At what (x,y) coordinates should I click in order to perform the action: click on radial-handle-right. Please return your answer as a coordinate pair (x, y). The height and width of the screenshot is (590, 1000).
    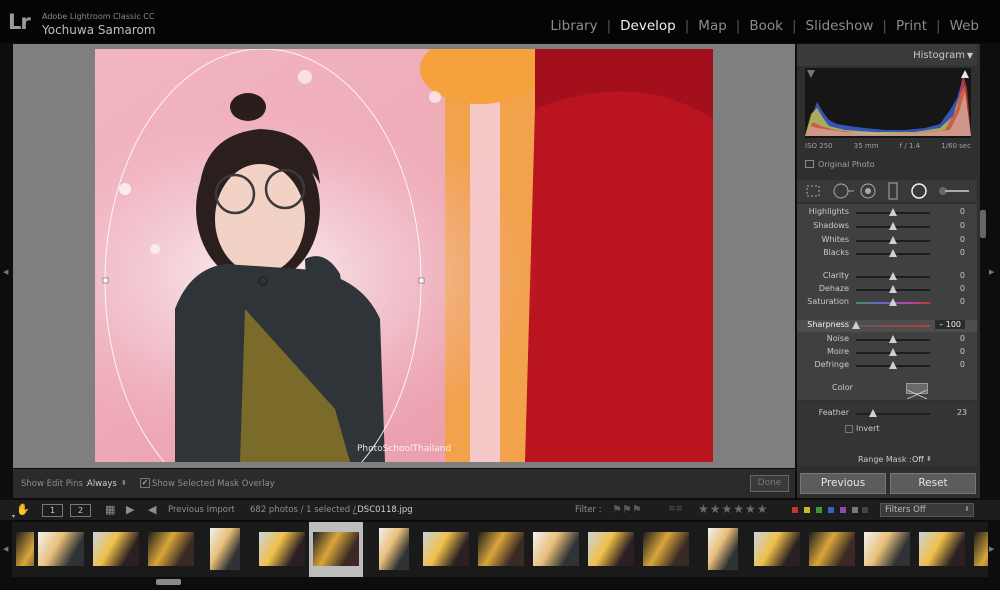
    Looking at the image, I should click on (421, 280).